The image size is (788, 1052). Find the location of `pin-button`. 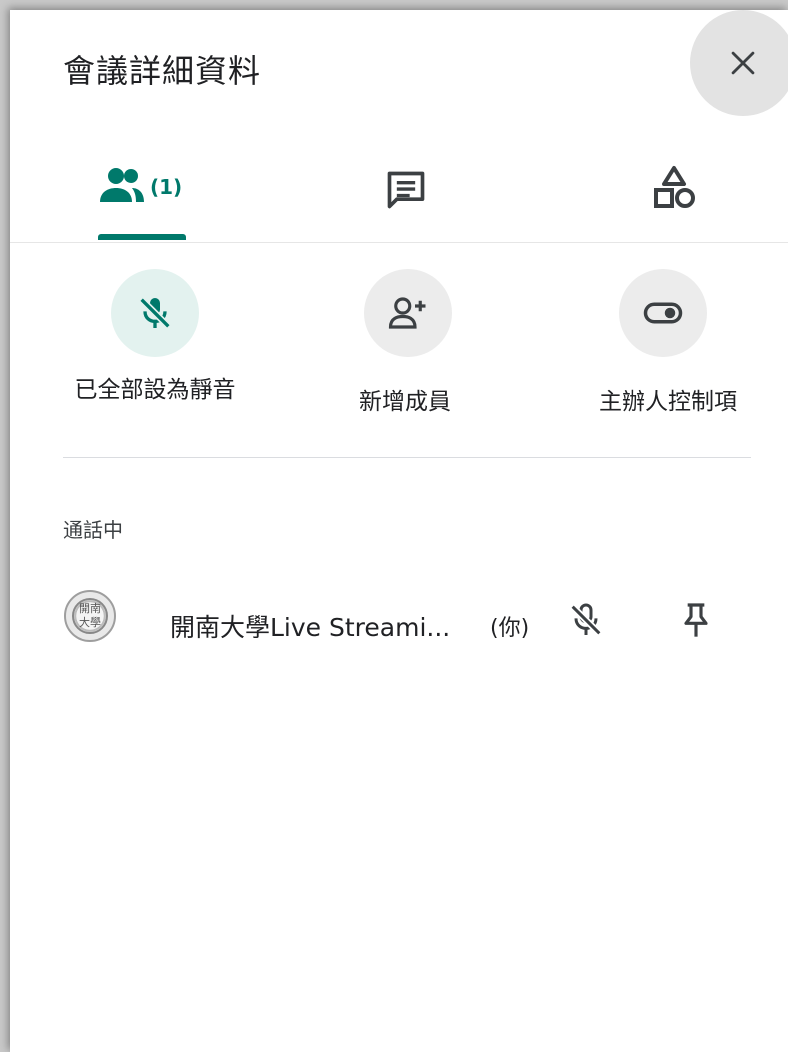

pin-button is located at coordinates (696, 622).